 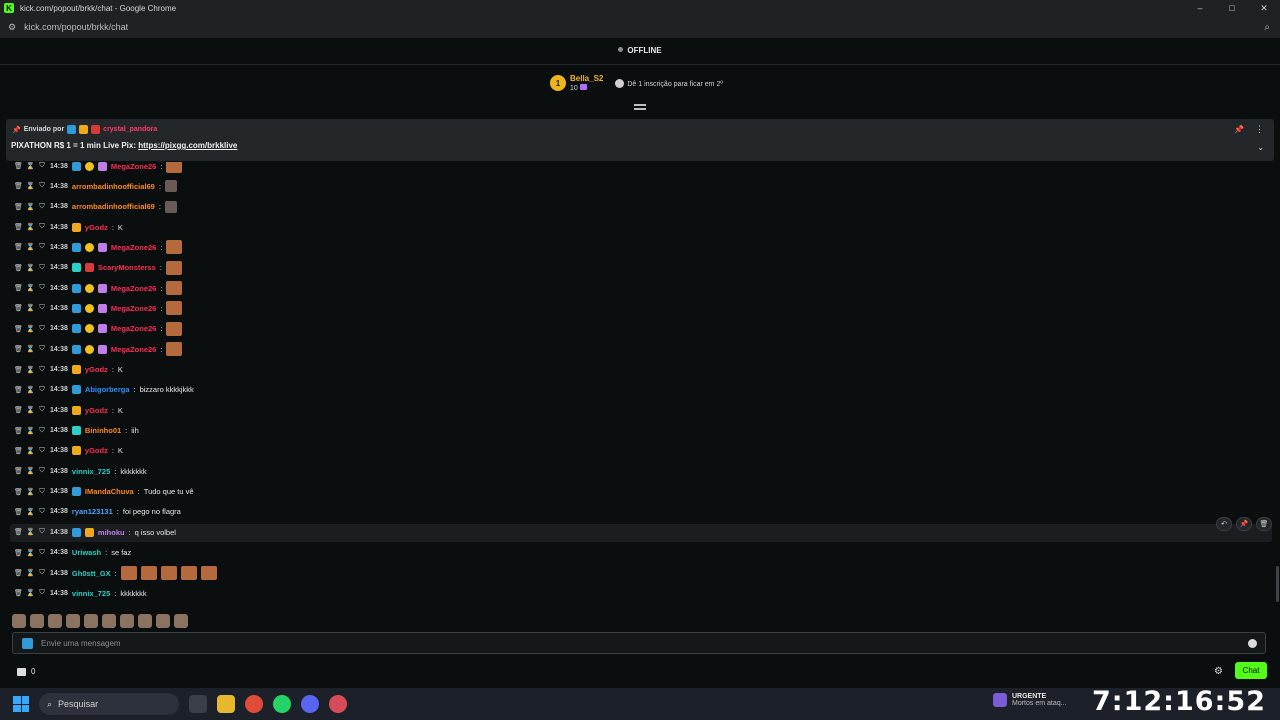 What do you see at coordinates (1218, 671) in the screenshot?
I see `settings-gear-icon: ⚙` at bounding box center [1218, 671].